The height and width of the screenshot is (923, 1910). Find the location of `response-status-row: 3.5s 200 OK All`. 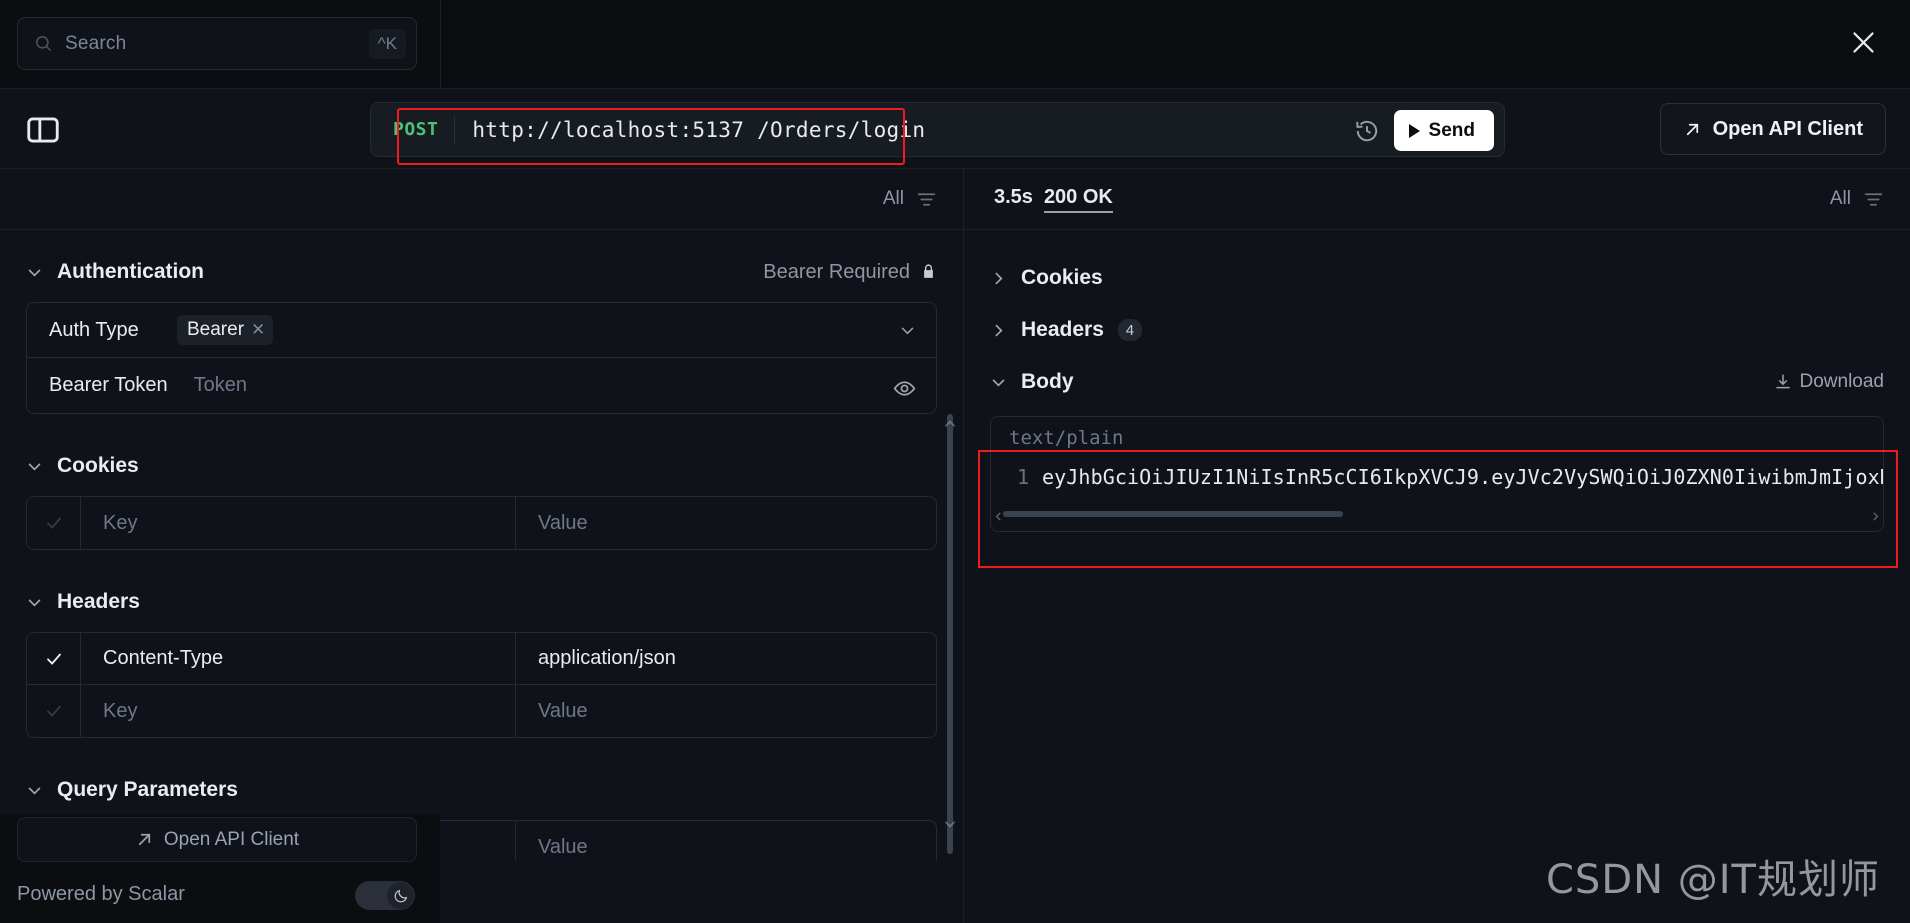

response-status-row: 3.5s 200 OK All is located at coordinates (1437, 199).